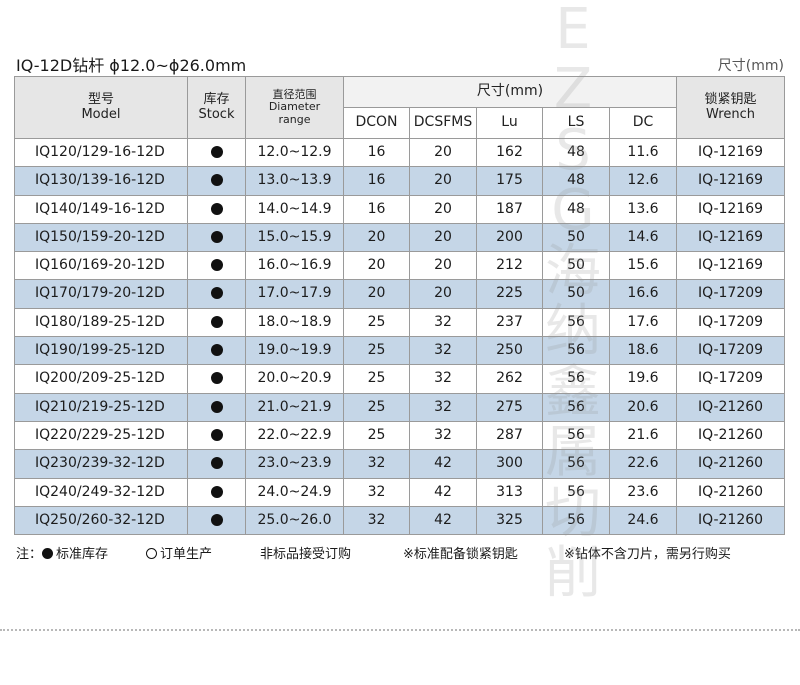  Describe the element at coordinates (216, 107) in the screenshot. I see `header-stock: 库存 Stock` at that location.